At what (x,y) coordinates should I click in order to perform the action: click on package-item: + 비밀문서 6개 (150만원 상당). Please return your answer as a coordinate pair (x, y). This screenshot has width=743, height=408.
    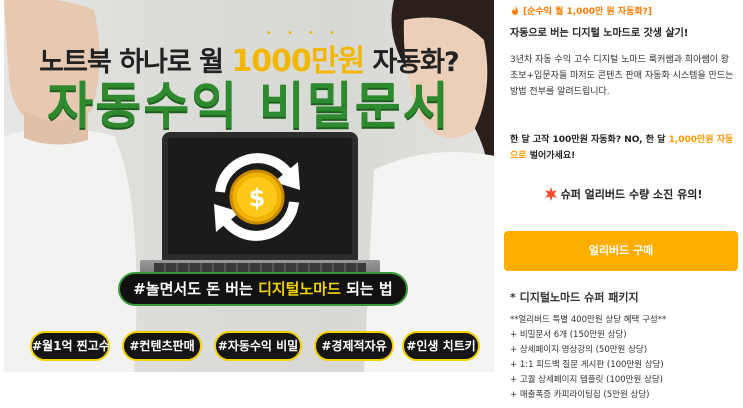
    Looking at the image, I should click on (568, 335).